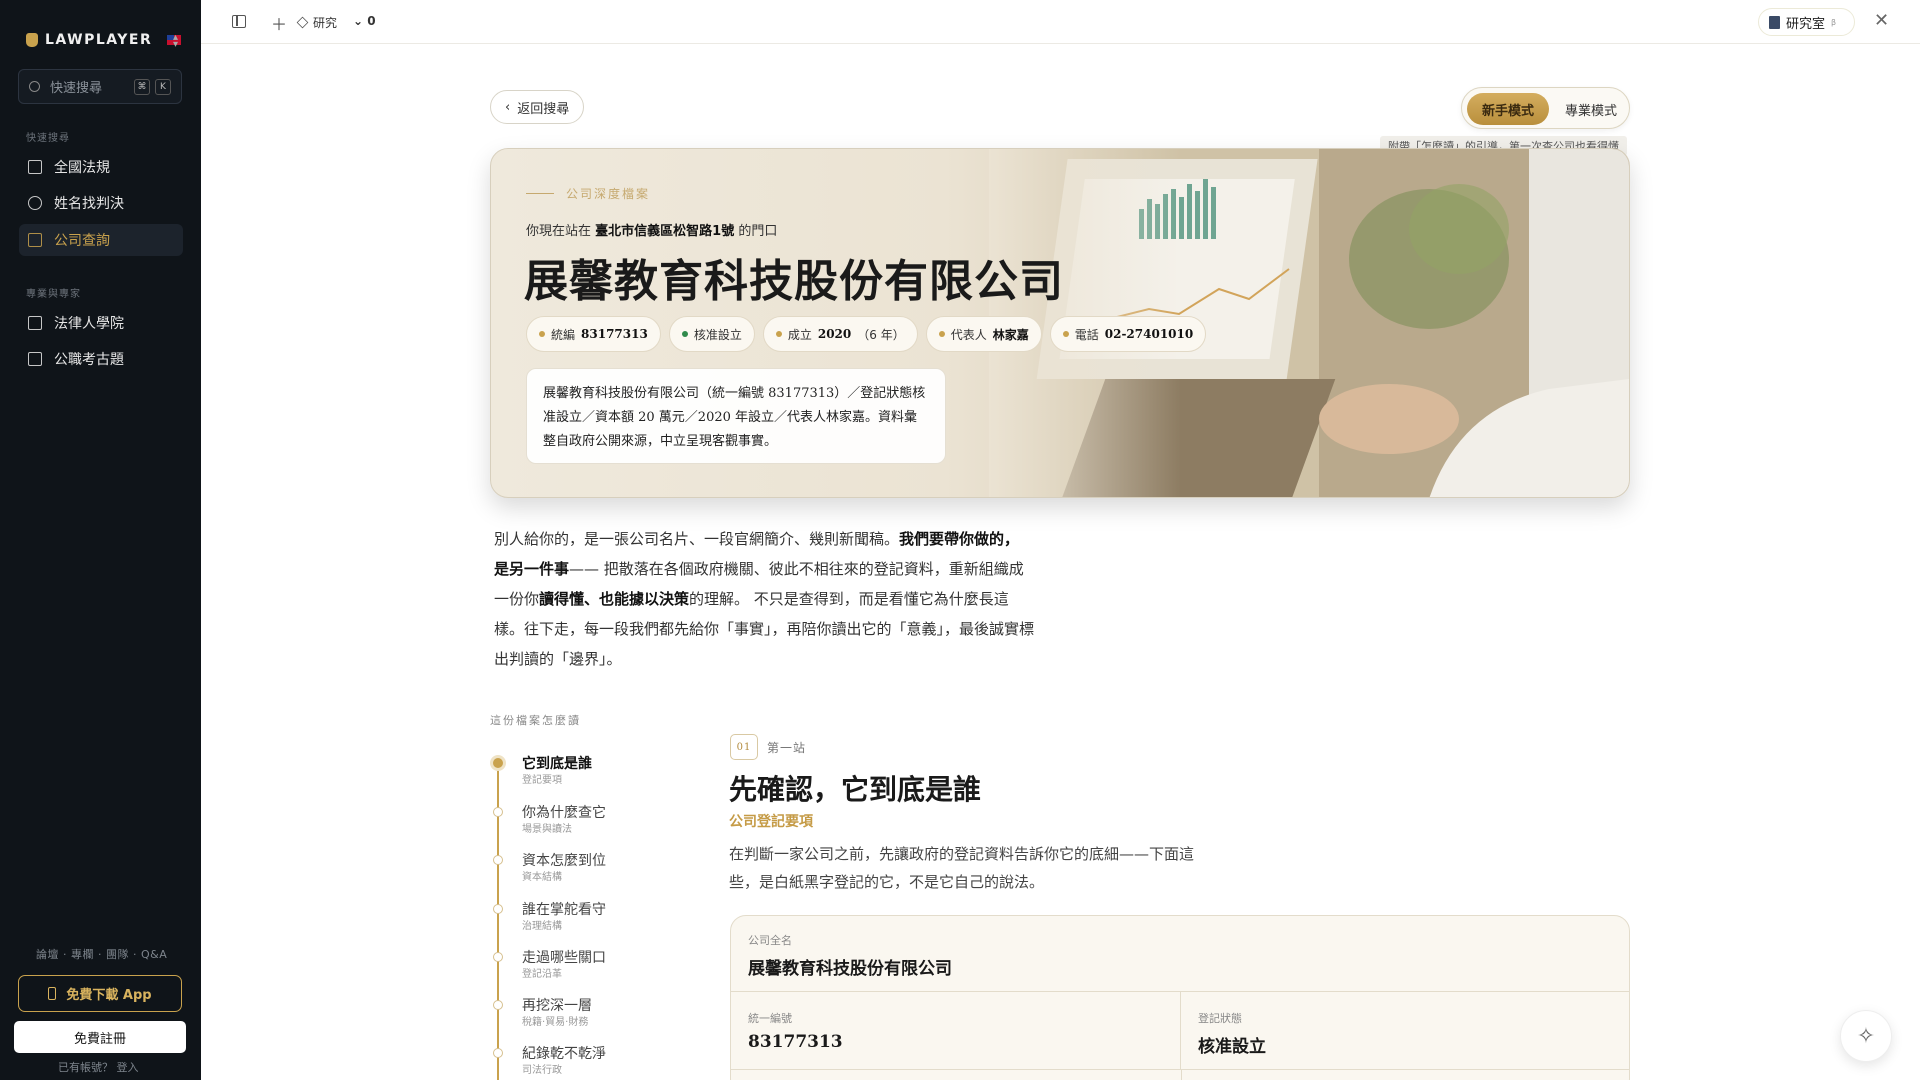  I want to click on download-app-button: 免費下載 App, so click(100, 993).